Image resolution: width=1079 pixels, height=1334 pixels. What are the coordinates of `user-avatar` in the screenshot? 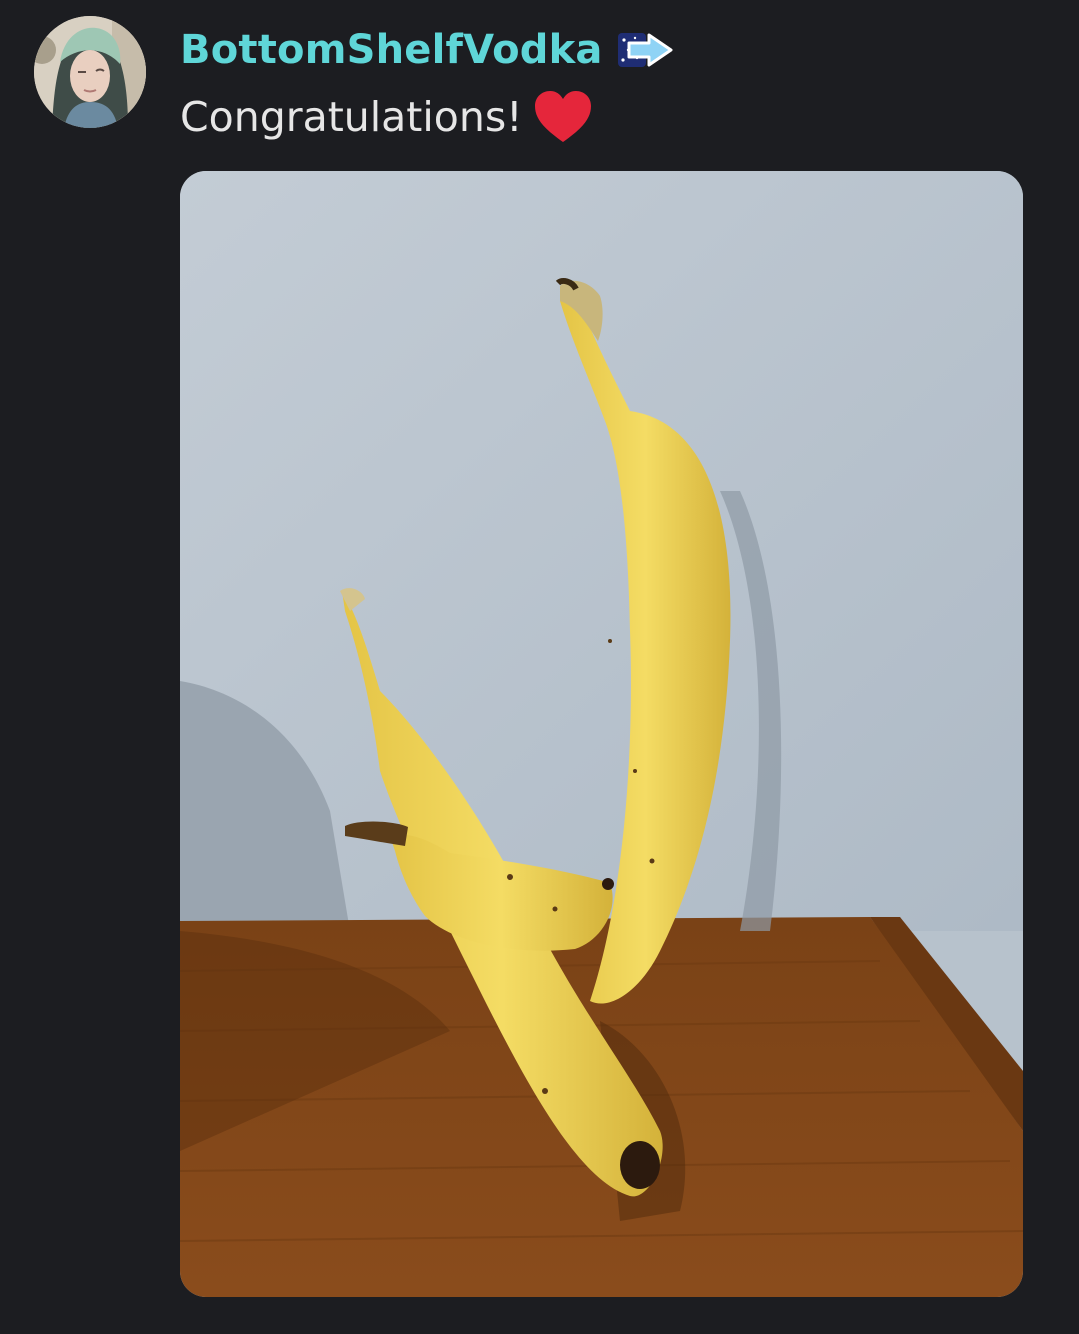 It's located at (90, 72).